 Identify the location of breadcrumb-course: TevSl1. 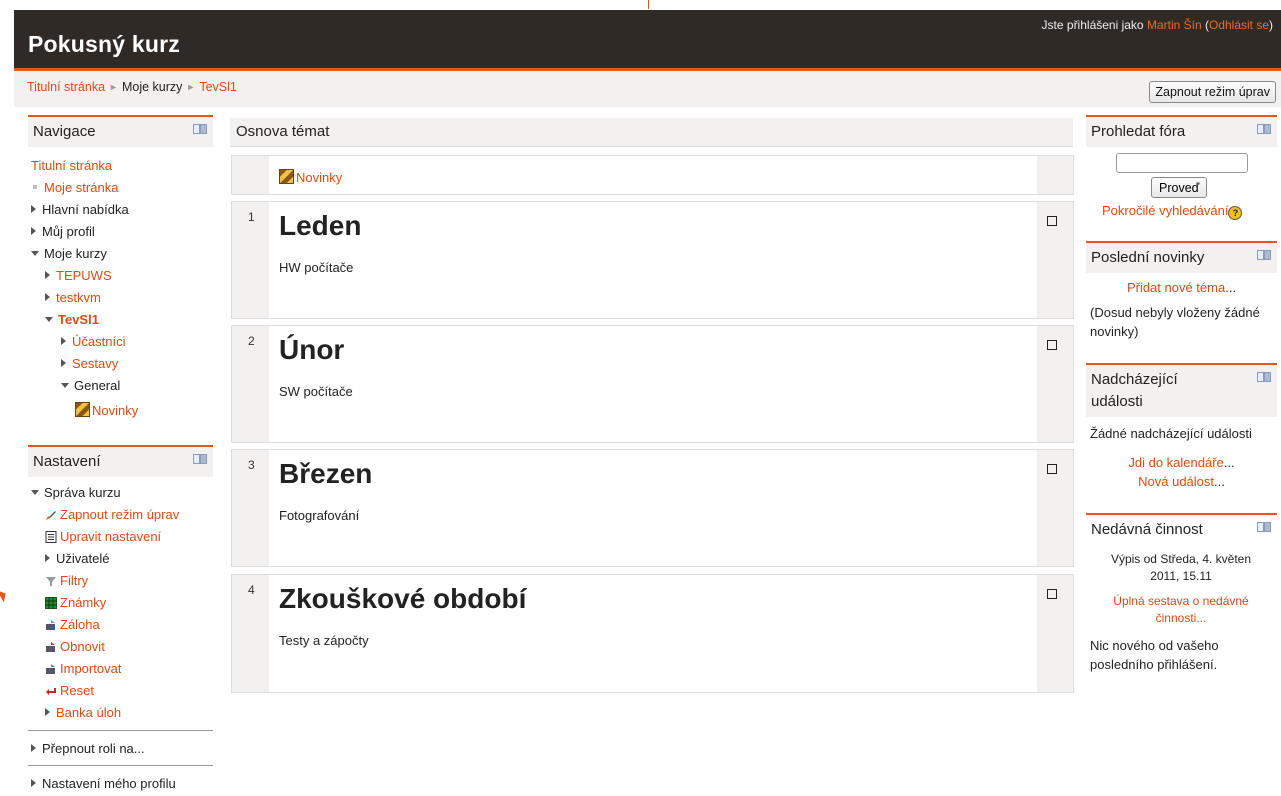
(218, 87).